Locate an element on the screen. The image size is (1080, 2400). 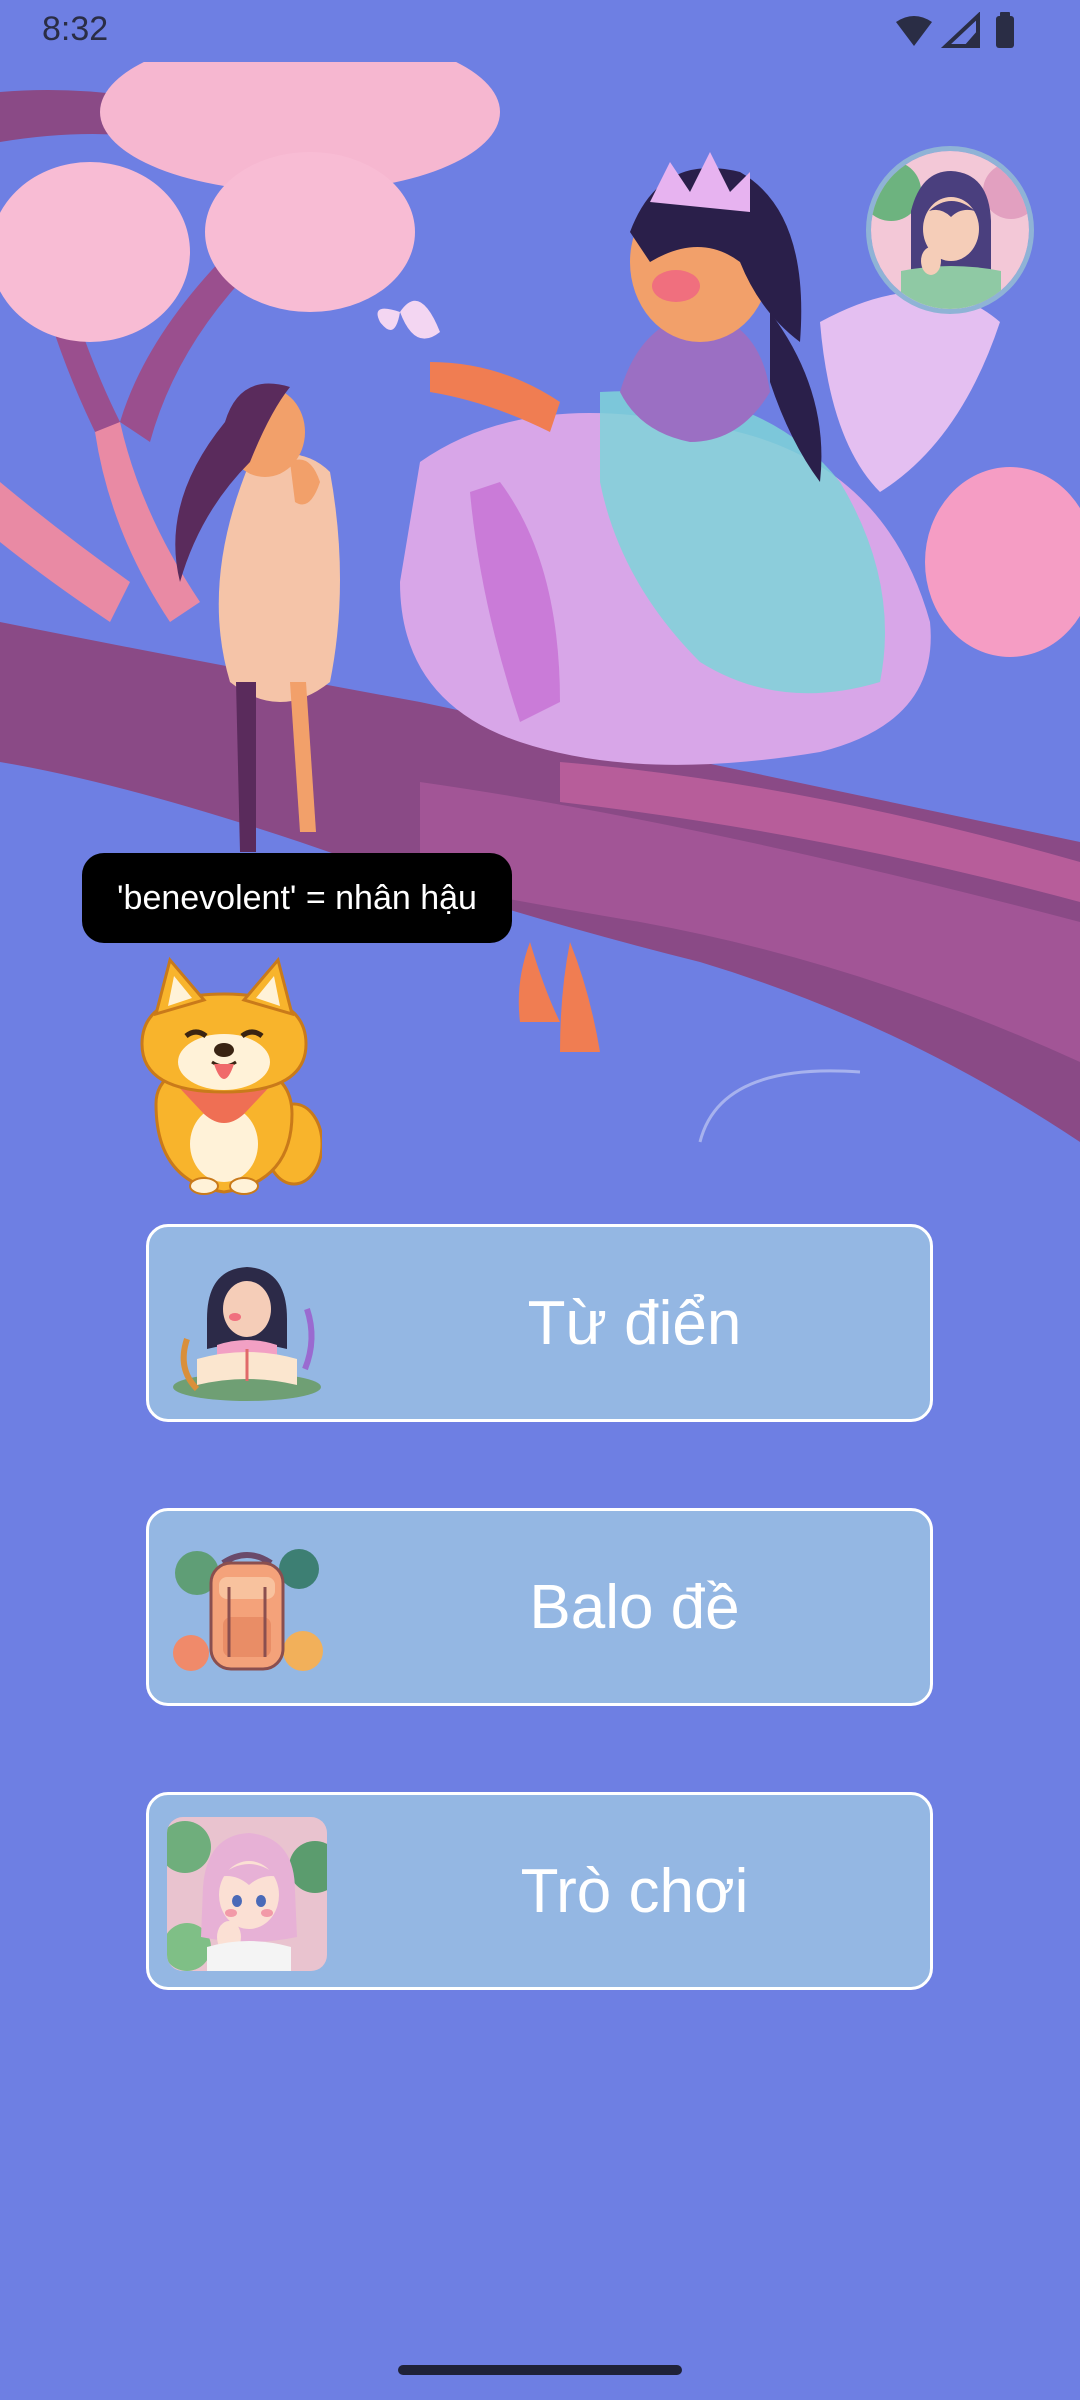
backpack-label: Balo đề is located at coordinates (634, 1607).